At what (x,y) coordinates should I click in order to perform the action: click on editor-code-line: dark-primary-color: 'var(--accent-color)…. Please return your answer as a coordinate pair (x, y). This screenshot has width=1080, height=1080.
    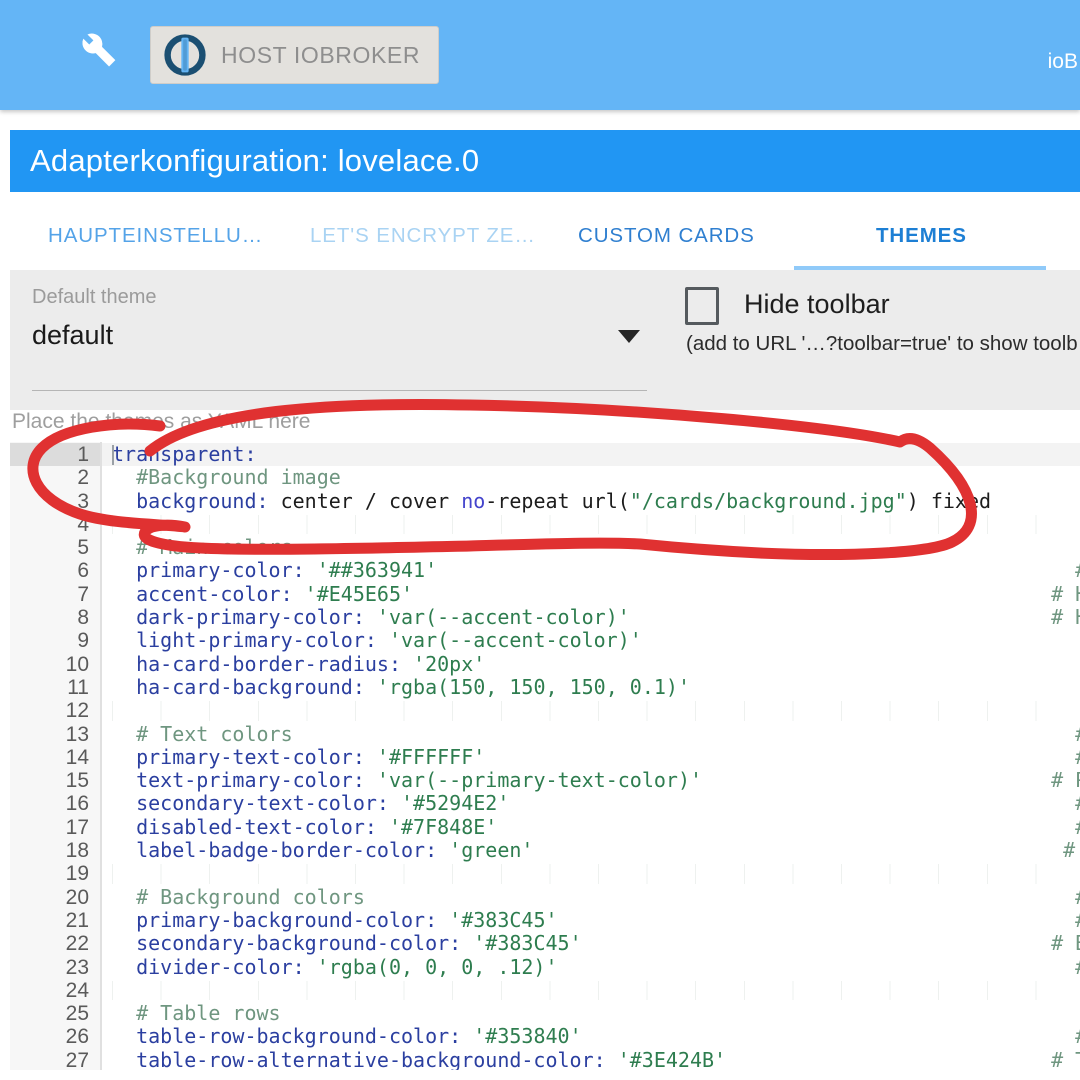
    Looking at the image, I should click on (591, 617).